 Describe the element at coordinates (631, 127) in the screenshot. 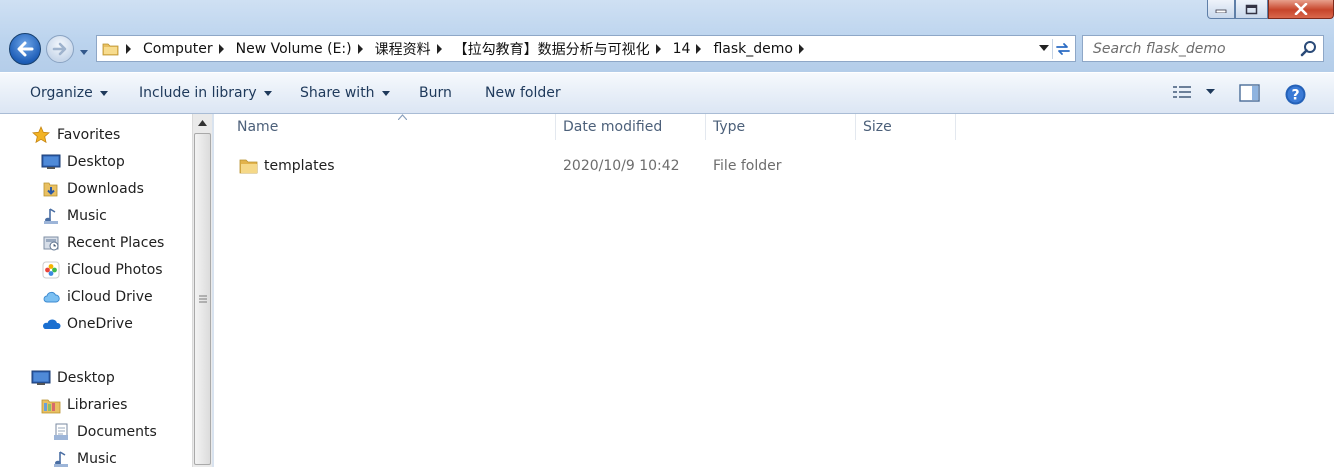

I see `column-header-date-modified: Date modified` at that location.